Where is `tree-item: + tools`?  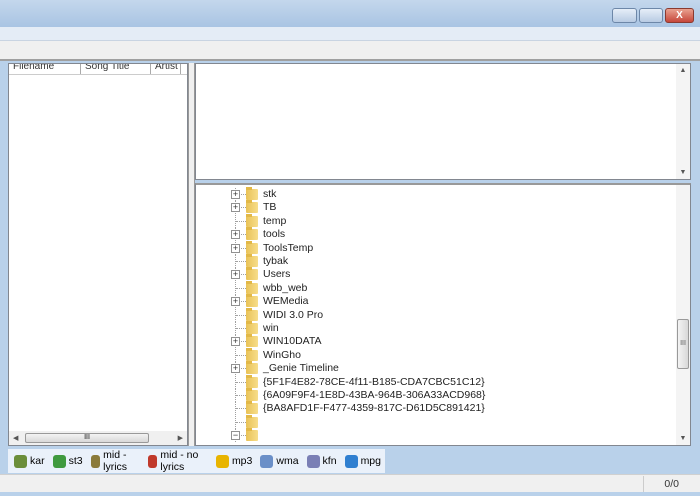 tree-item: + tools is located at coordinates (436, 234).